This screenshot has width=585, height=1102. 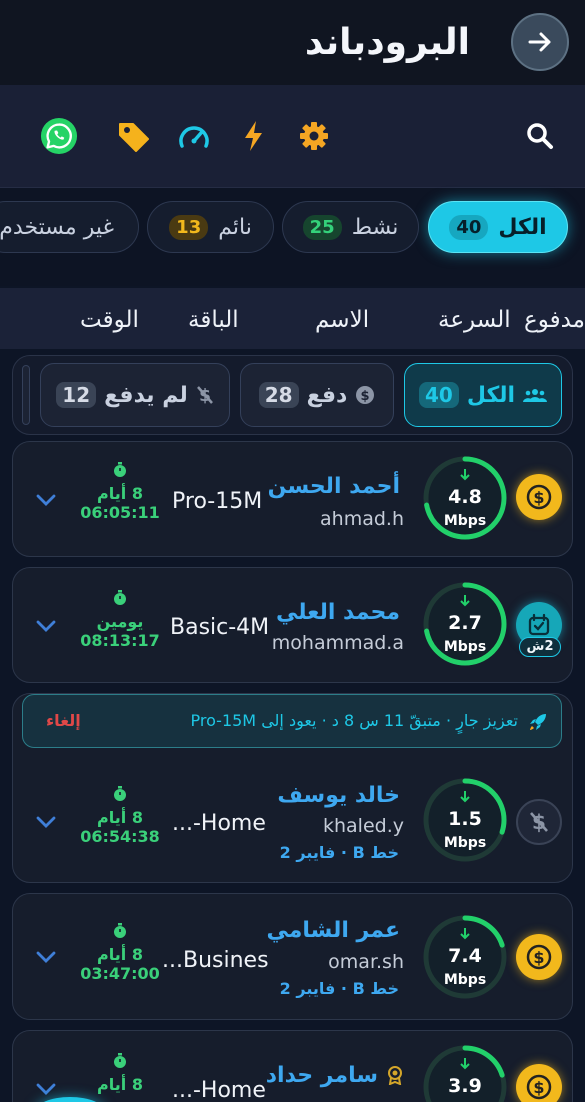 I want to click on filter-chip-active: نشط 25, so click(x=350, y=227).